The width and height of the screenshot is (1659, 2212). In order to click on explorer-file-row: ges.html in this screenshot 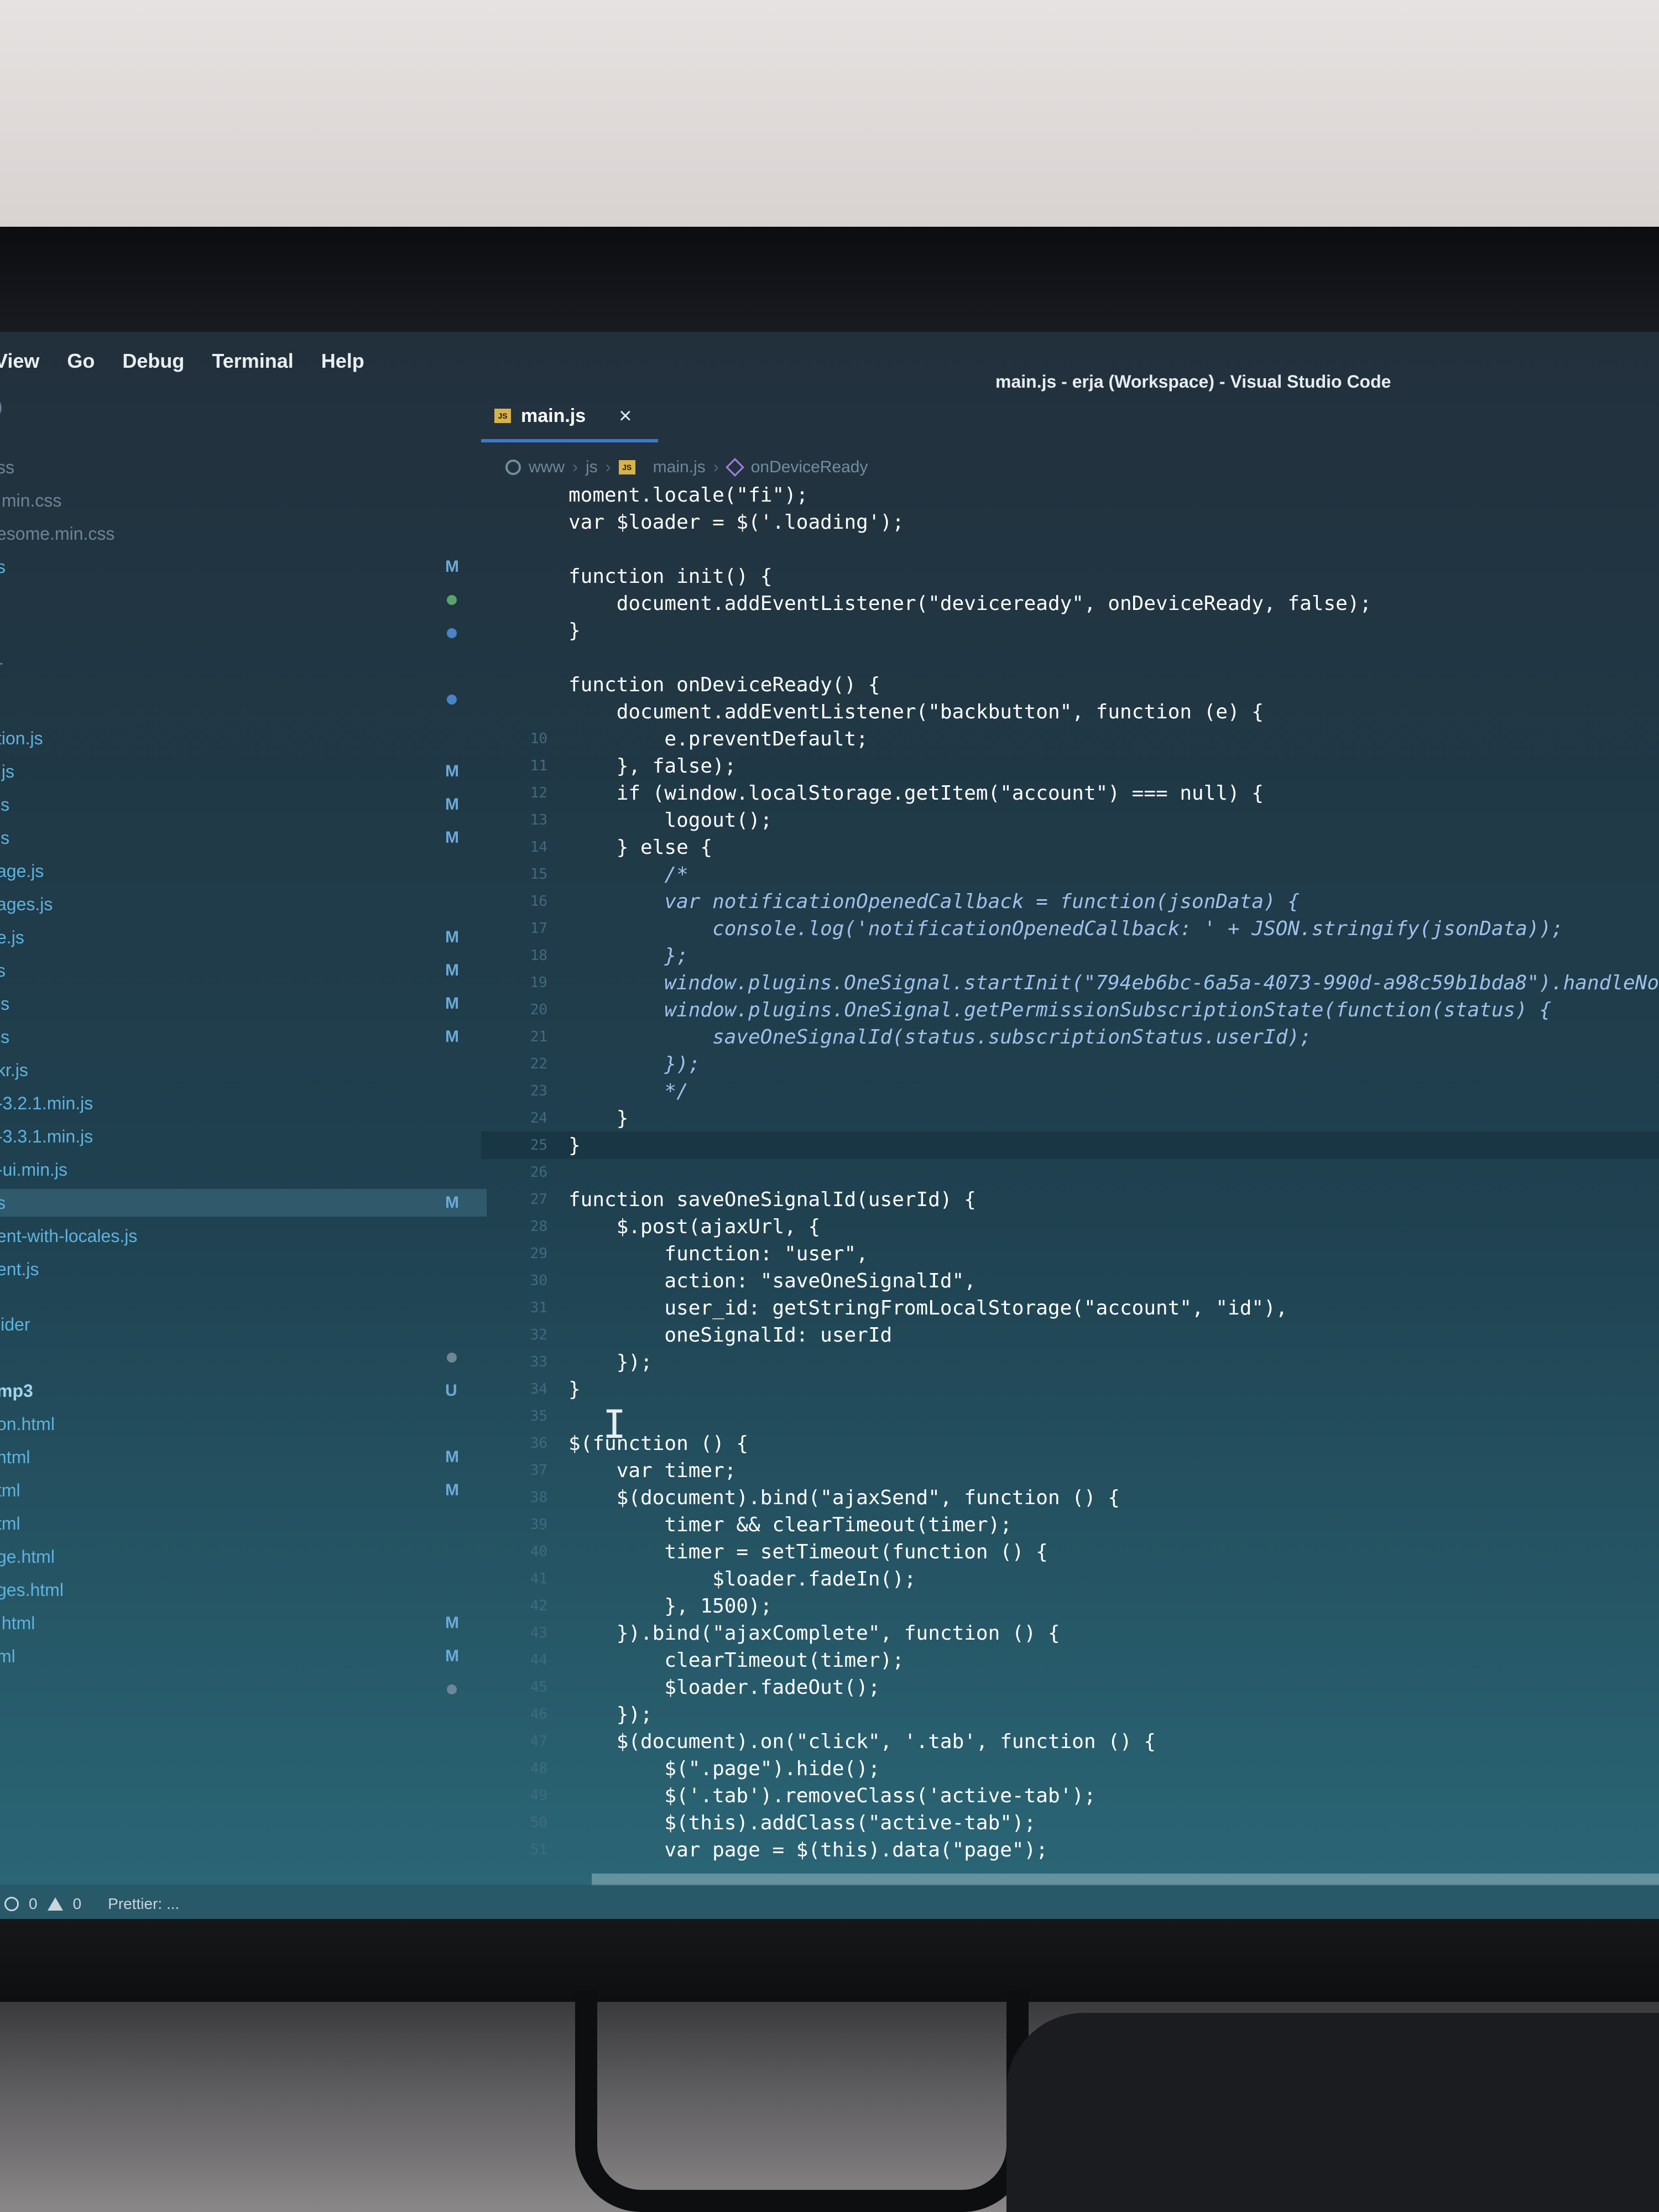, I will do `click(244, 1590)`.